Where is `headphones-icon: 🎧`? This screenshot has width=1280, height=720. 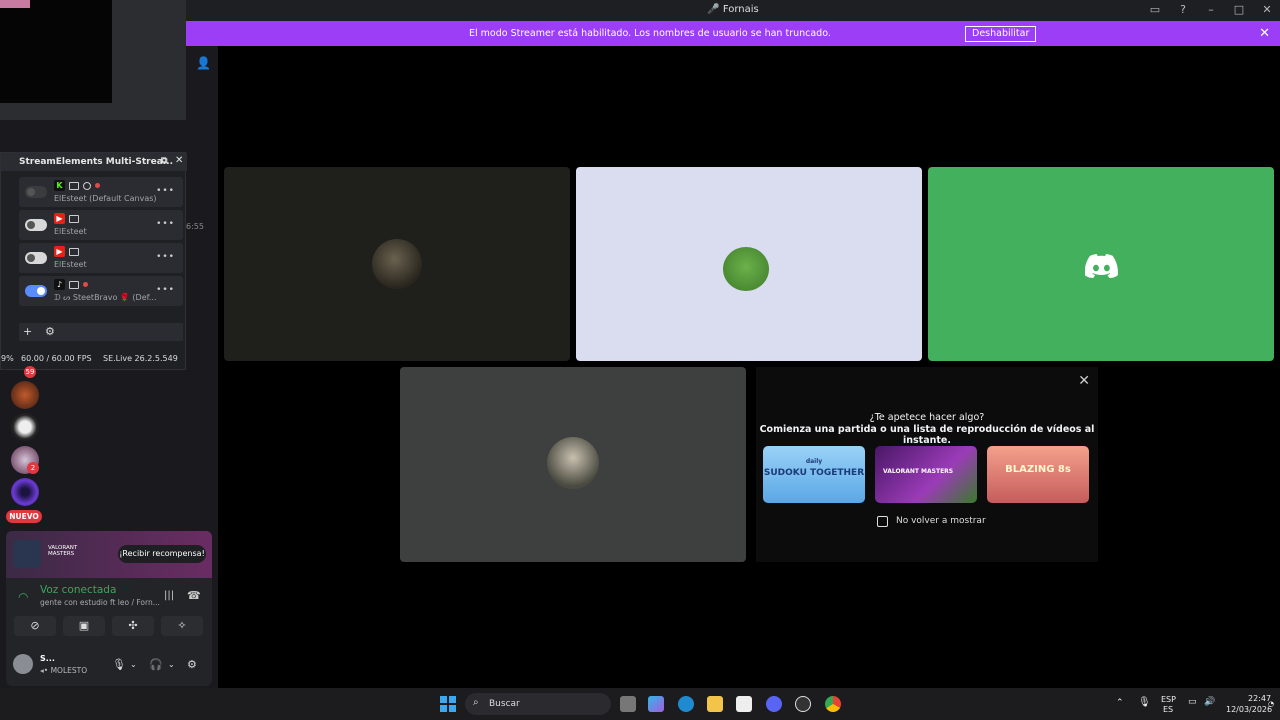
headphones-icon: 🎧 is located at coordinates (156, 664).